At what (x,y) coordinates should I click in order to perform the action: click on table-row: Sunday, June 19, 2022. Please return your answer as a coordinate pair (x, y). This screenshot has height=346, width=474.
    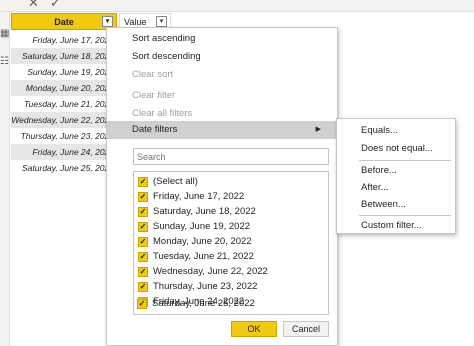
    Looking at the image, I should click on (64, 72).